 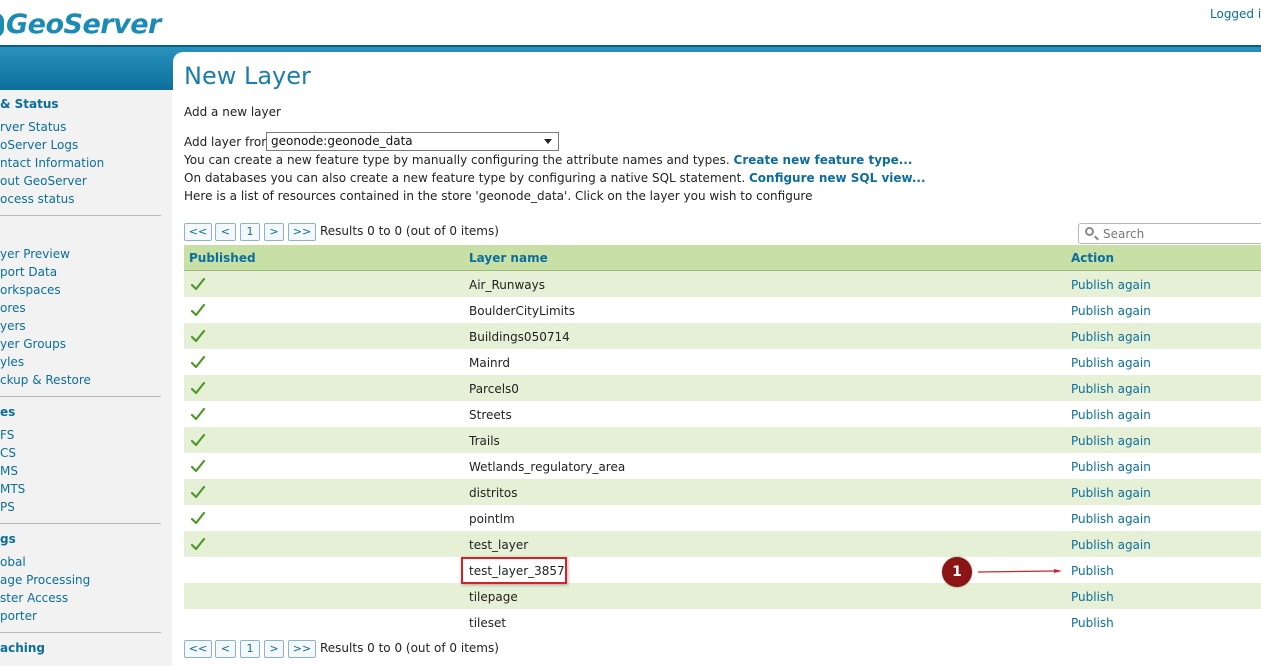 I want to click on layer-name-cell: Trails, so click(x=484, y=441).